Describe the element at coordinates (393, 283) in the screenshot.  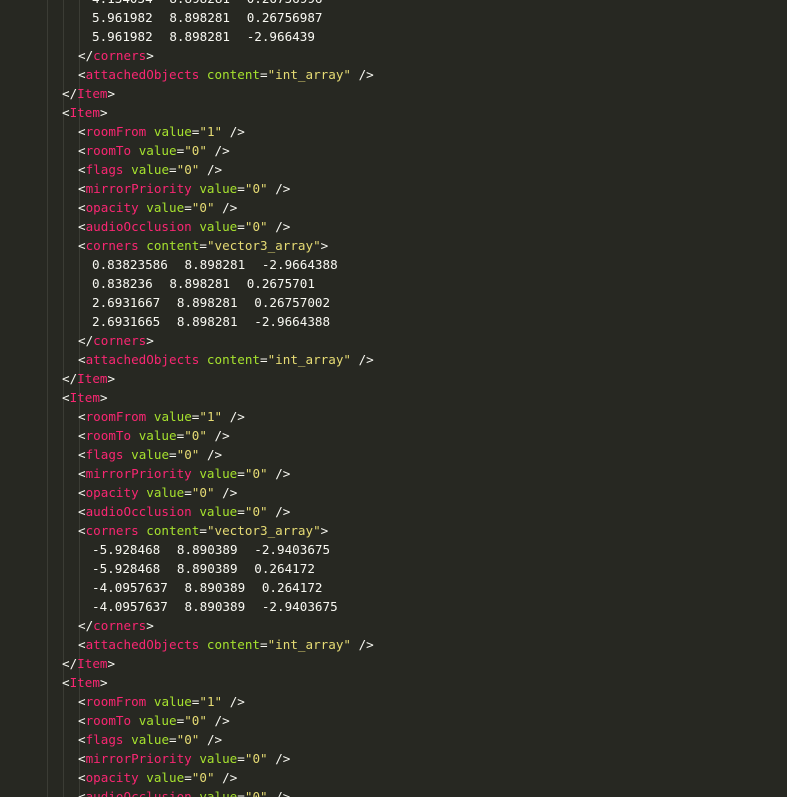
I see `code-line: 0.838236 8.898281 0.2675701` at that location.